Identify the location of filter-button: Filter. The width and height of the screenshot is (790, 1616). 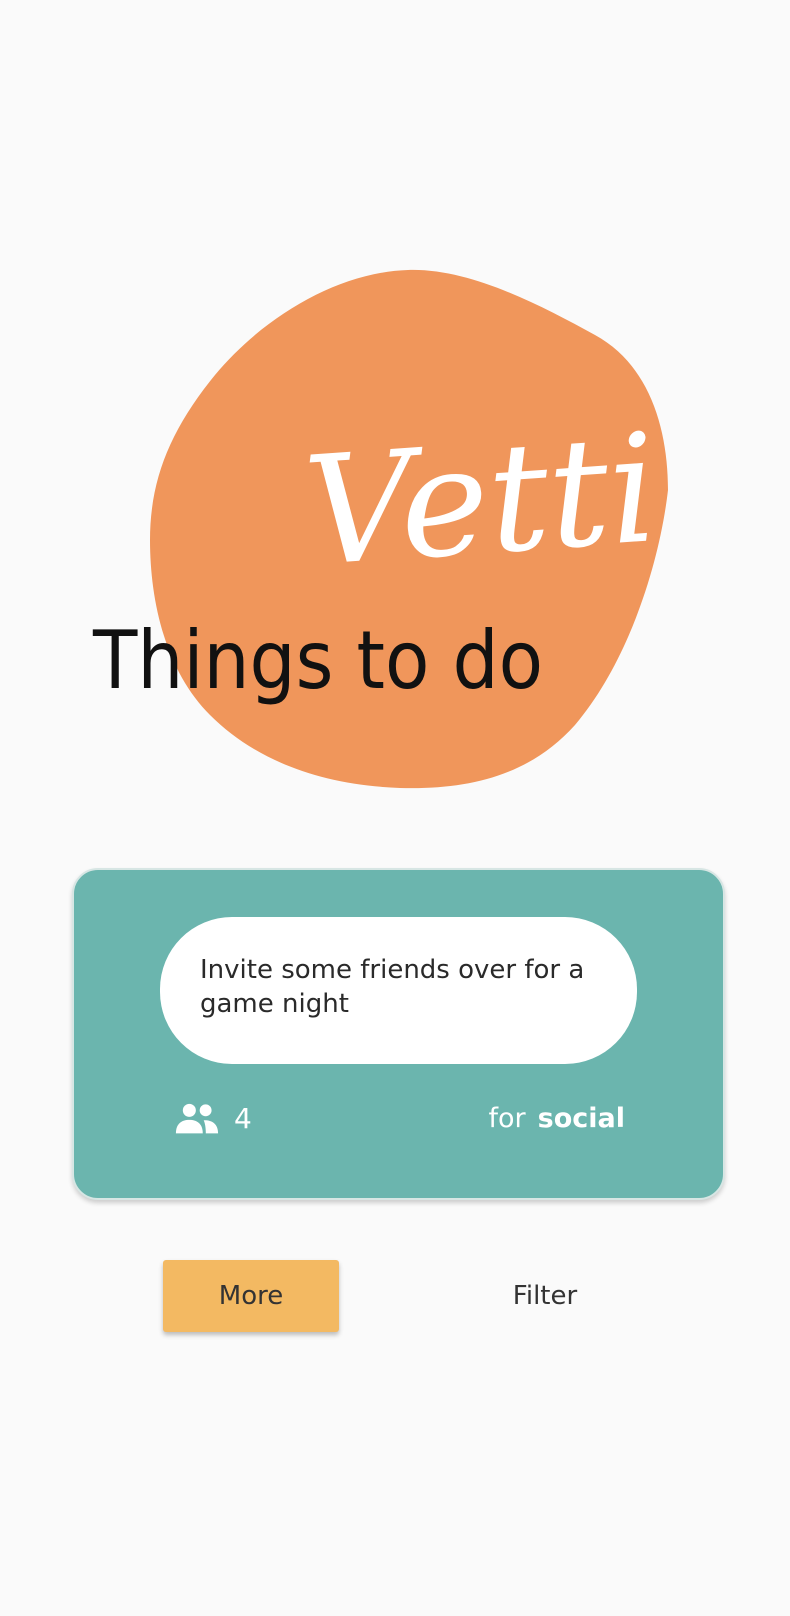
(545, 1296).